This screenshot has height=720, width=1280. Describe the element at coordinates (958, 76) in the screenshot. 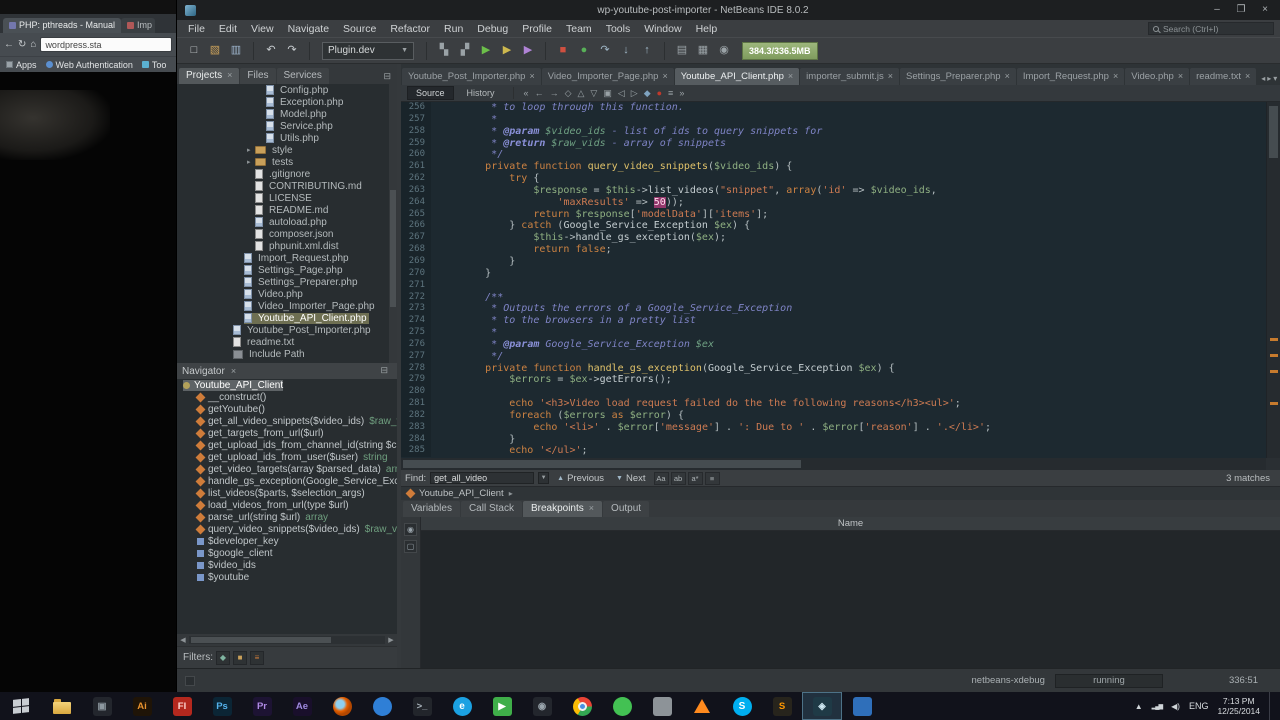

I see `editor-tab-settings-preparer-php: Settings_Preparer.php ×` at that location.